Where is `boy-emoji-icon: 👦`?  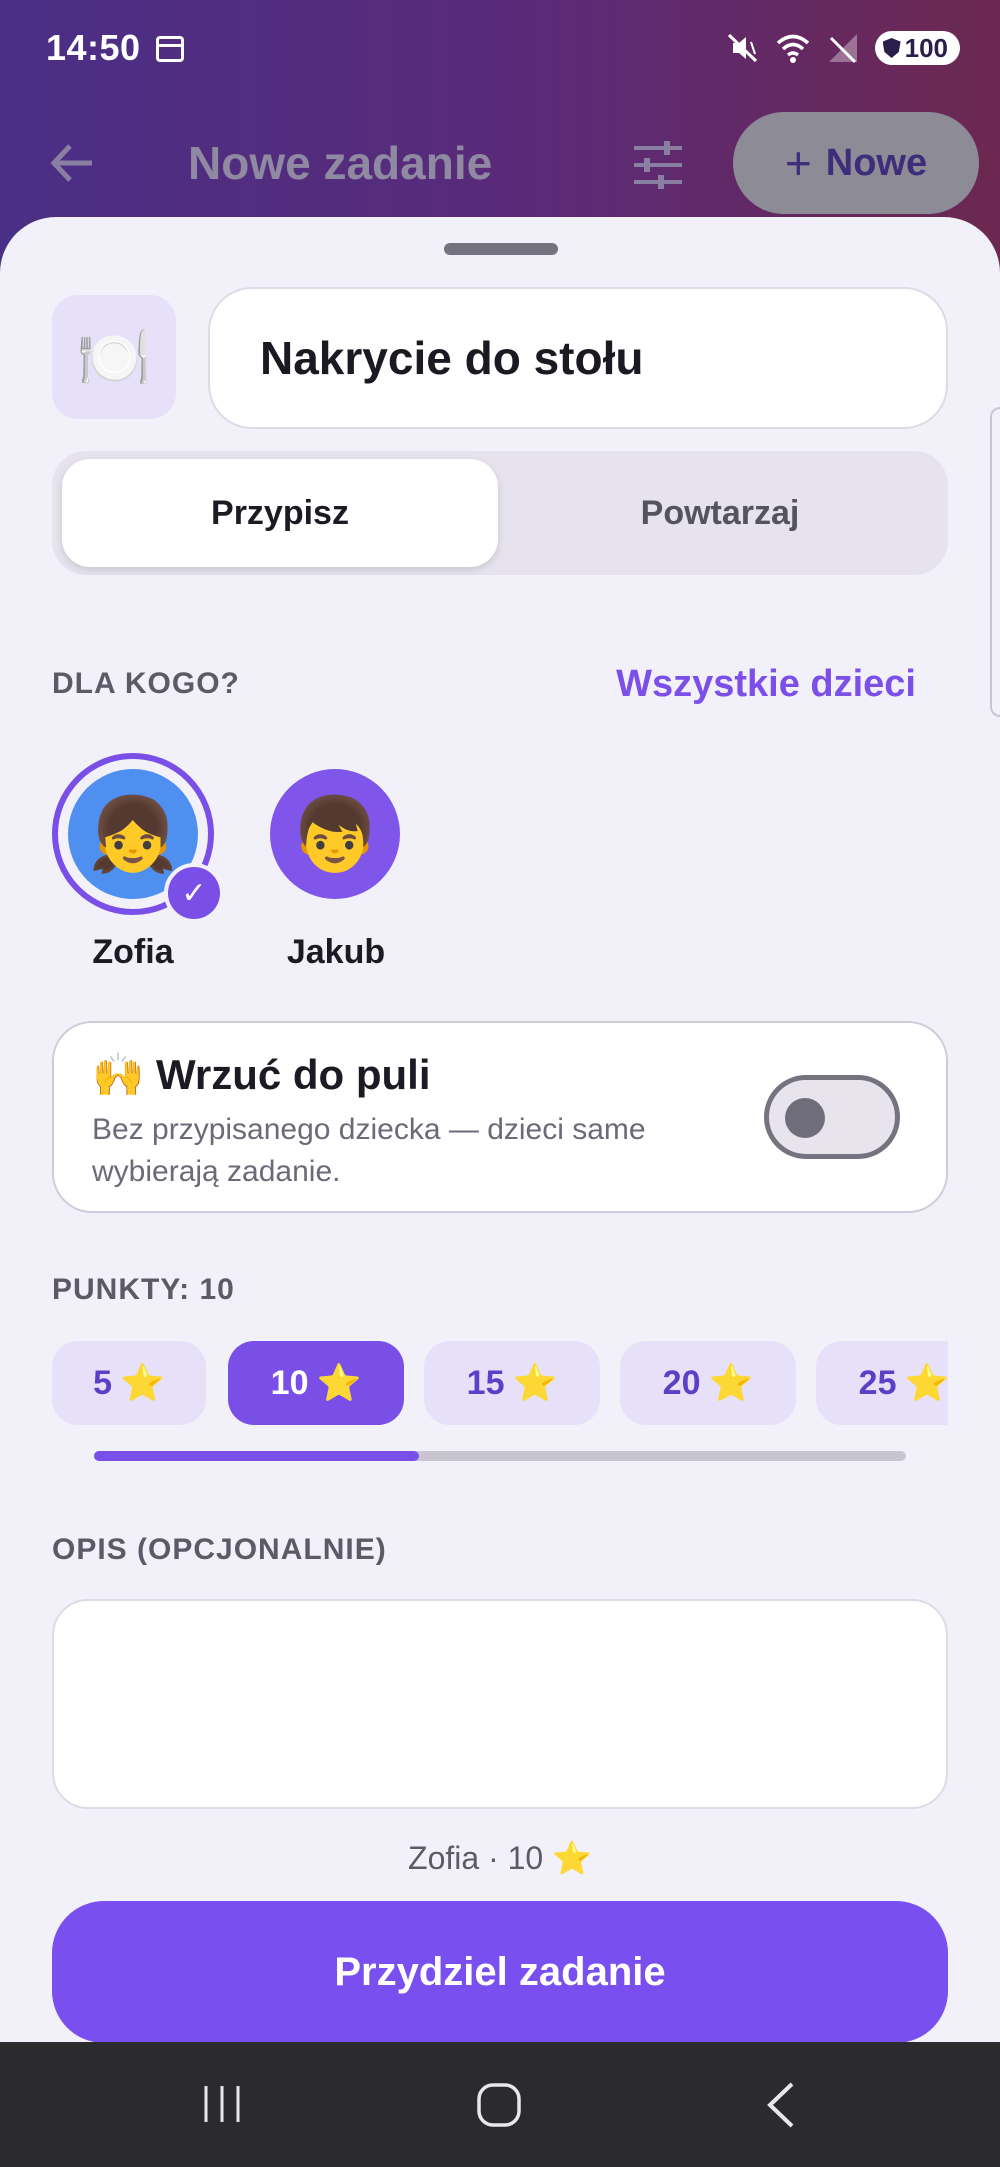 boy-emoji-icon: 👦 is located at coordinates (335, 834).